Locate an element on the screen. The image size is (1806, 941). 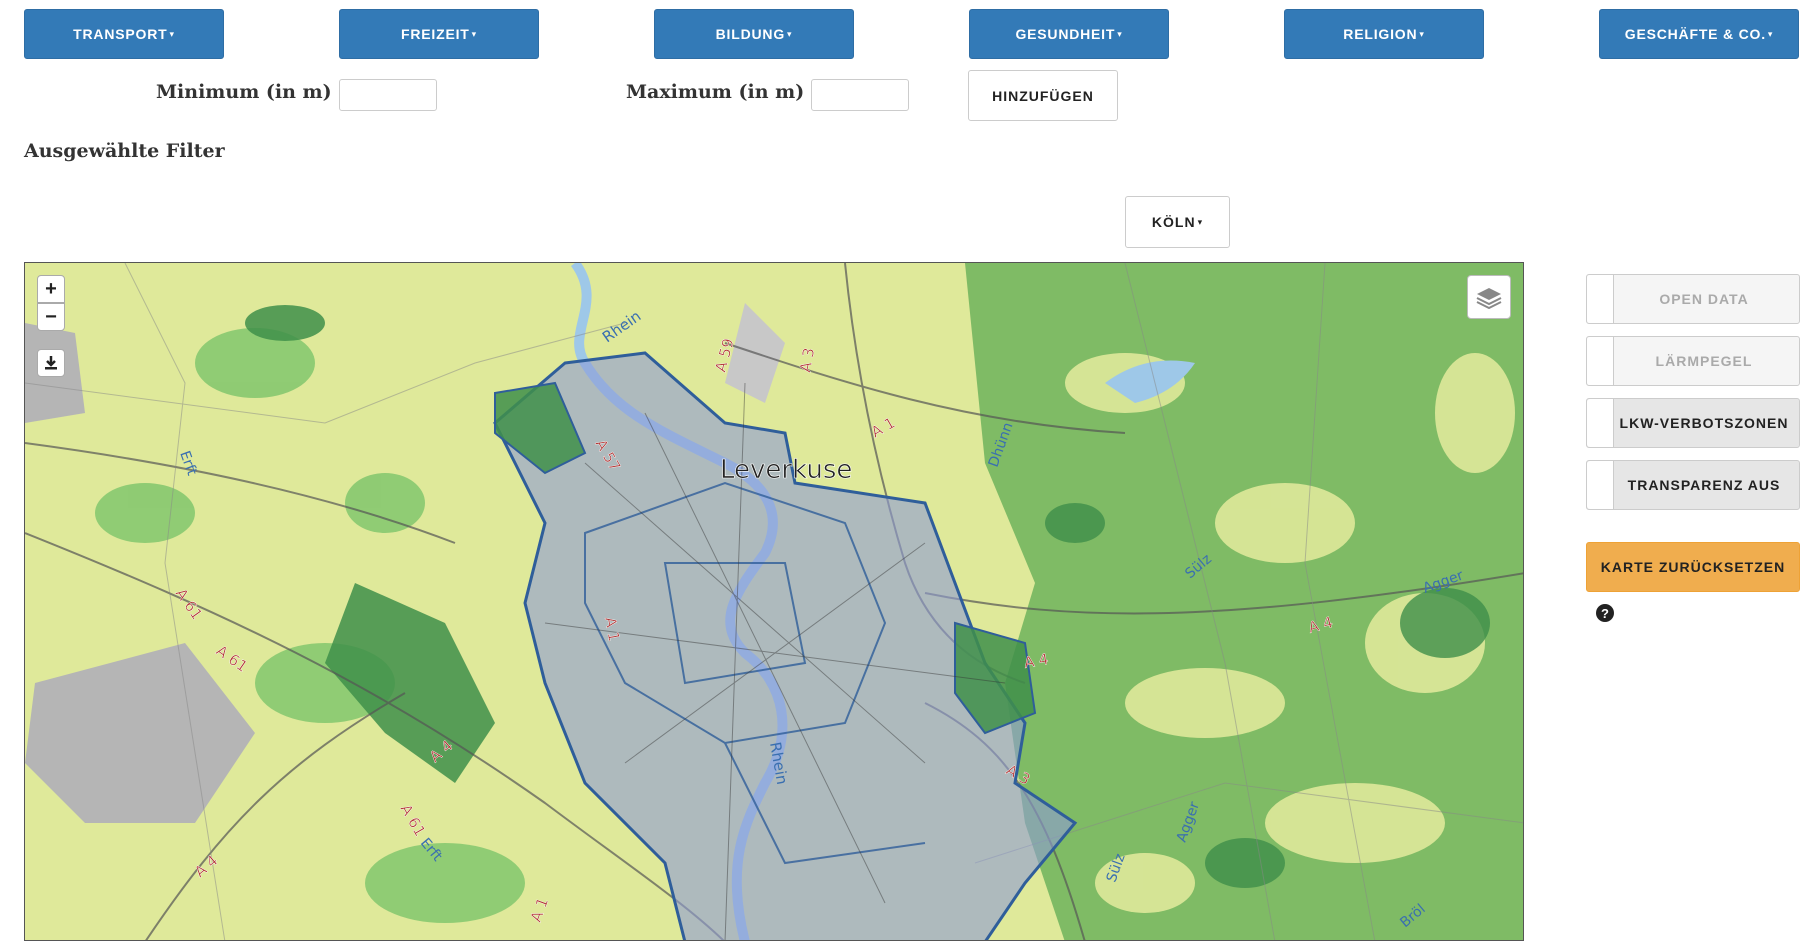
download-button is located at coordinates (51, 363).